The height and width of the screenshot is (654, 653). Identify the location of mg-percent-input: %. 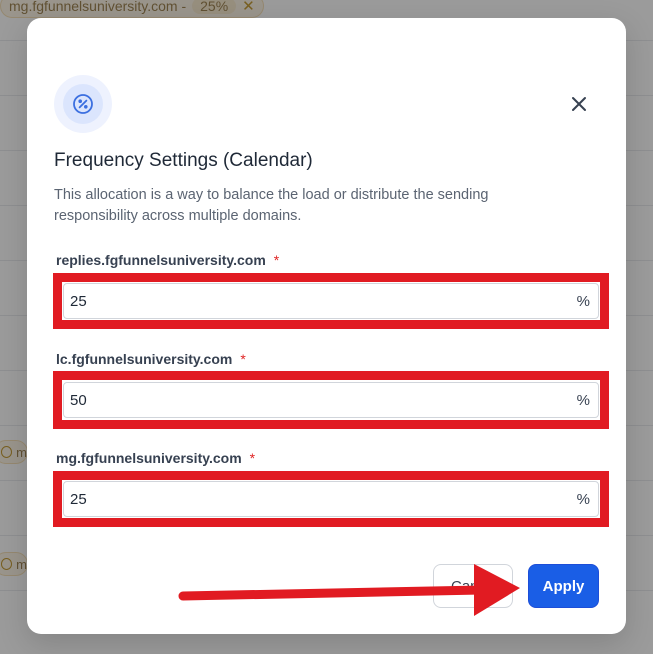
(331, 499).